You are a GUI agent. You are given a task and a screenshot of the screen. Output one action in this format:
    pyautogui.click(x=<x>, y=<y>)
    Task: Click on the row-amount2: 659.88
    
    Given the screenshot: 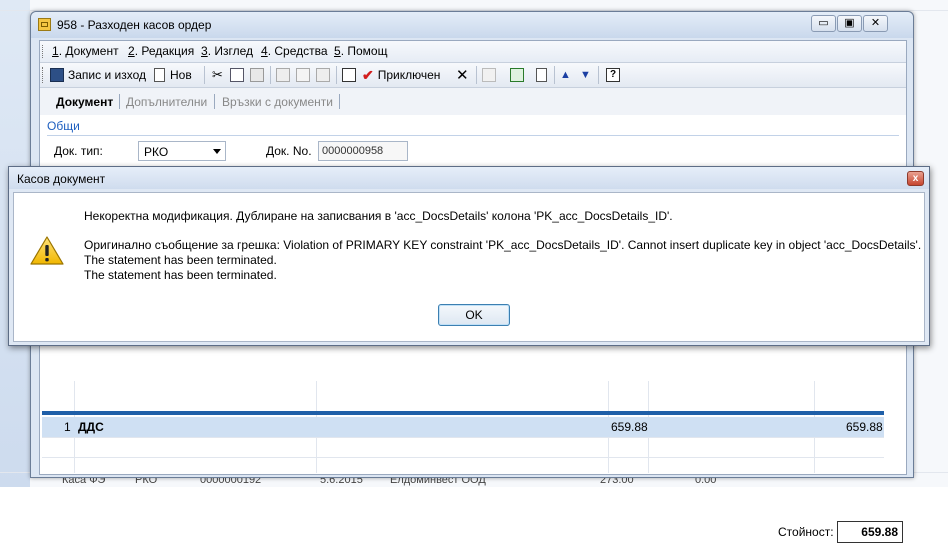 What is the action you would take?
    pyautogui.click(x=864, y=427)
    